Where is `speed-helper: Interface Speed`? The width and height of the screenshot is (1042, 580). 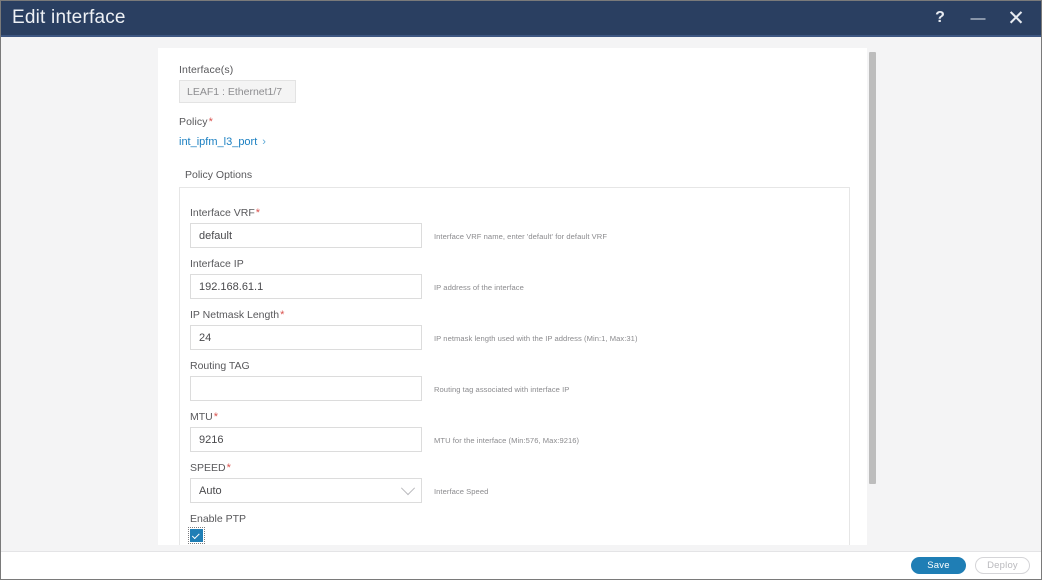 speed-helper: Interface Speed is located at coordinates (461, 491).